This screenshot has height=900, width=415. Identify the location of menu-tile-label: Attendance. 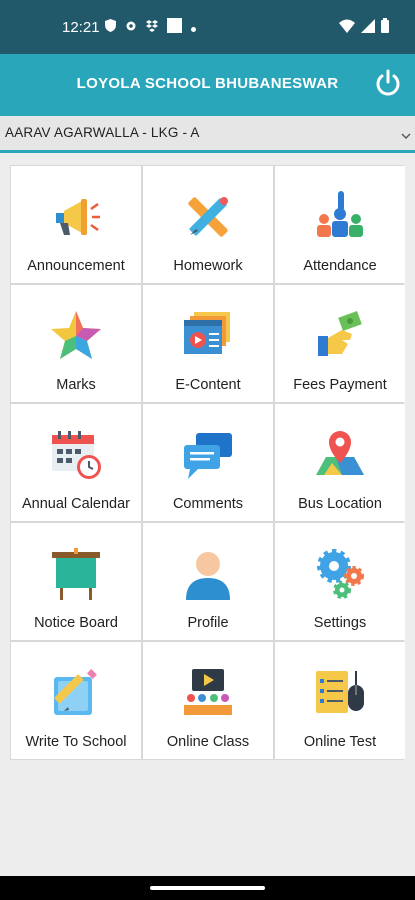
(340, 266).